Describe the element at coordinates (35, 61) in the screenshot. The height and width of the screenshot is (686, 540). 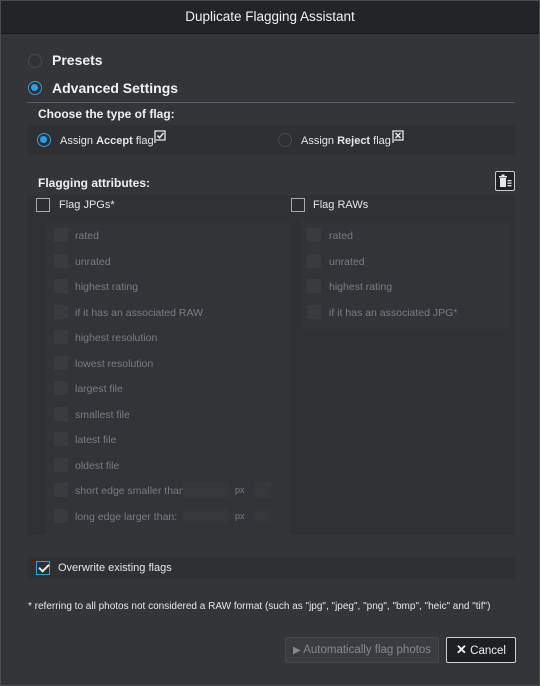
I see `presets-radio` at that location.